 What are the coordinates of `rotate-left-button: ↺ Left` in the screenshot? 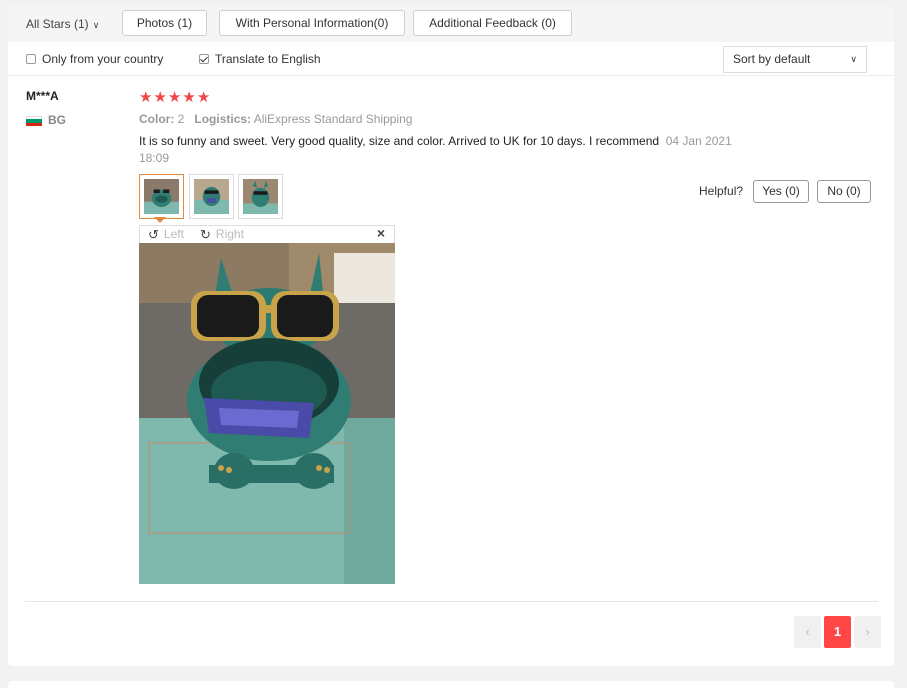 It's located at (166, 234).